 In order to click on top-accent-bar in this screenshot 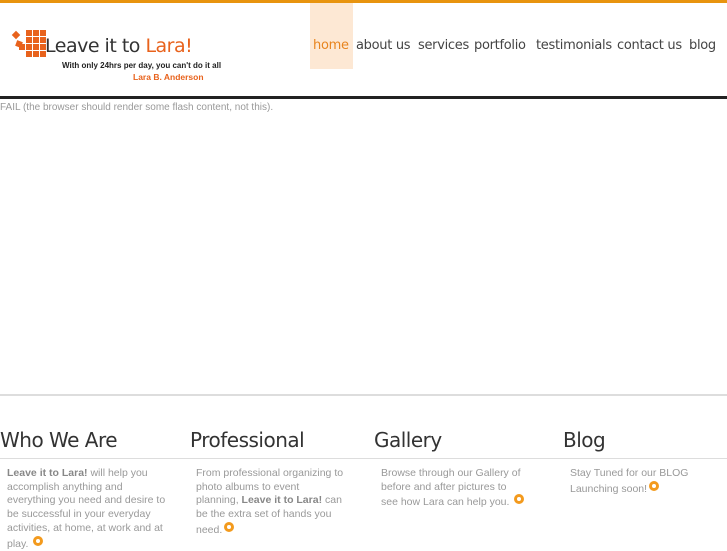, I will do `click(363, 1)`.